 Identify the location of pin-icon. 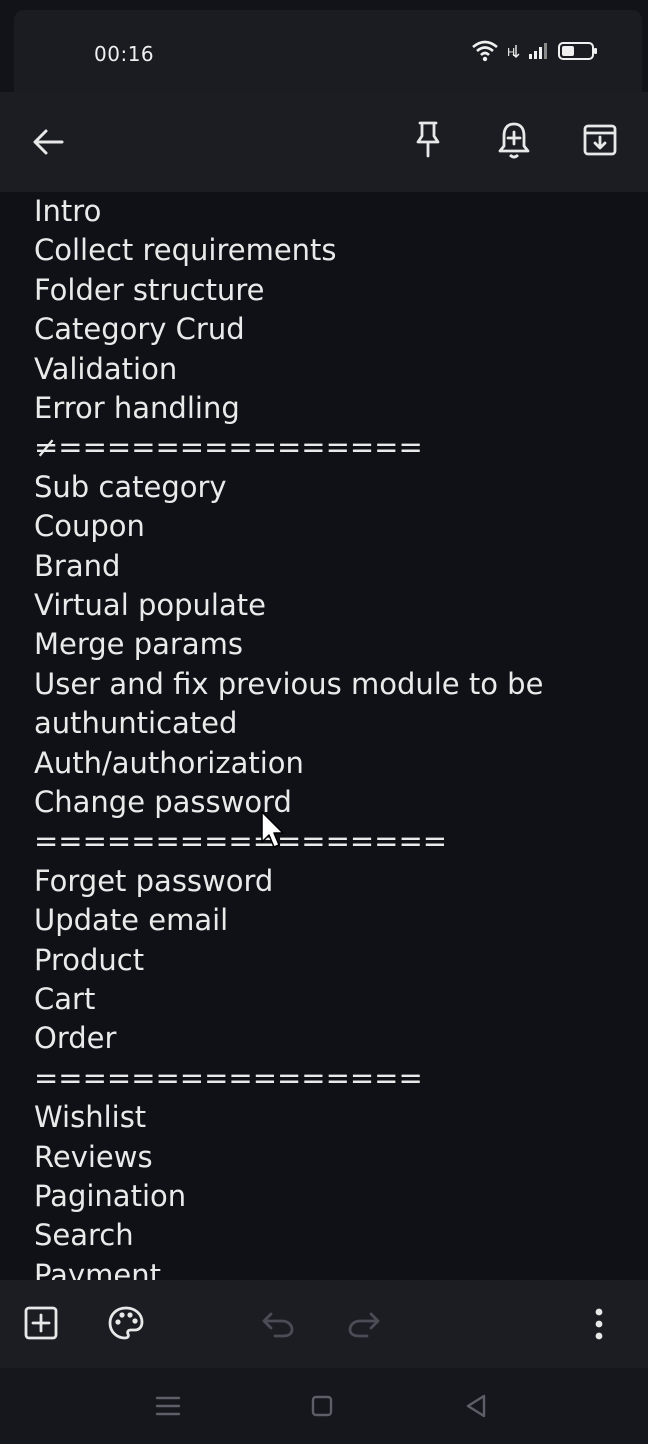
(428, 140).